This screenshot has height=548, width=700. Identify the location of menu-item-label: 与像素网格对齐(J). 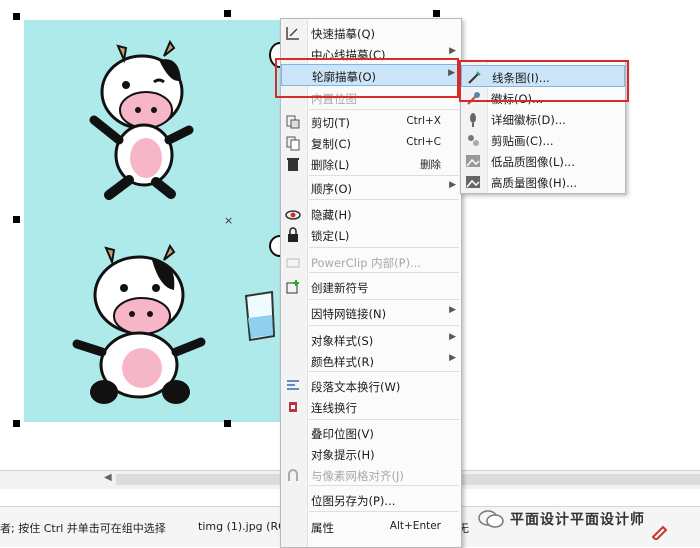
(357, 476).